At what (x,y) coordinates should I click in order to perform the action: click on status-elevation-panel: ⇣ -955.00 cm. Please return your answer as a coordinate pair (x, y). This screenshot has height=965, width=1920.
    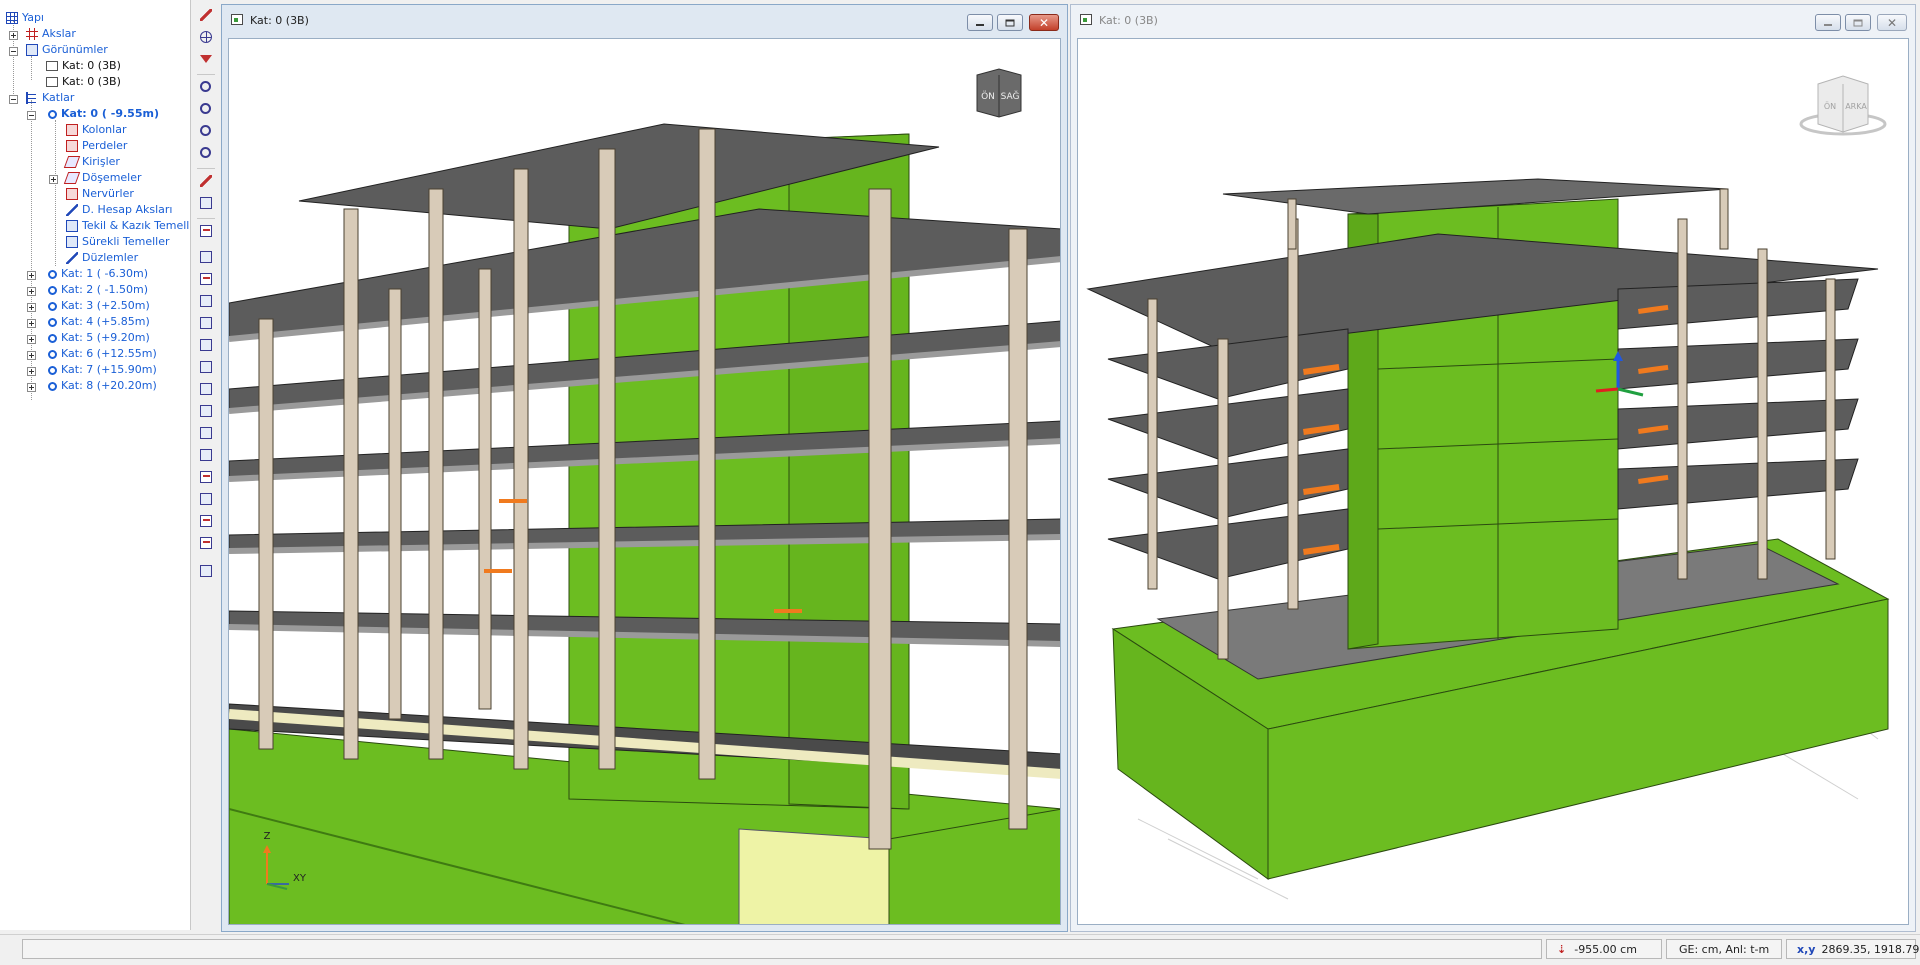
    Looking at the image, I should click on (1604, 949).